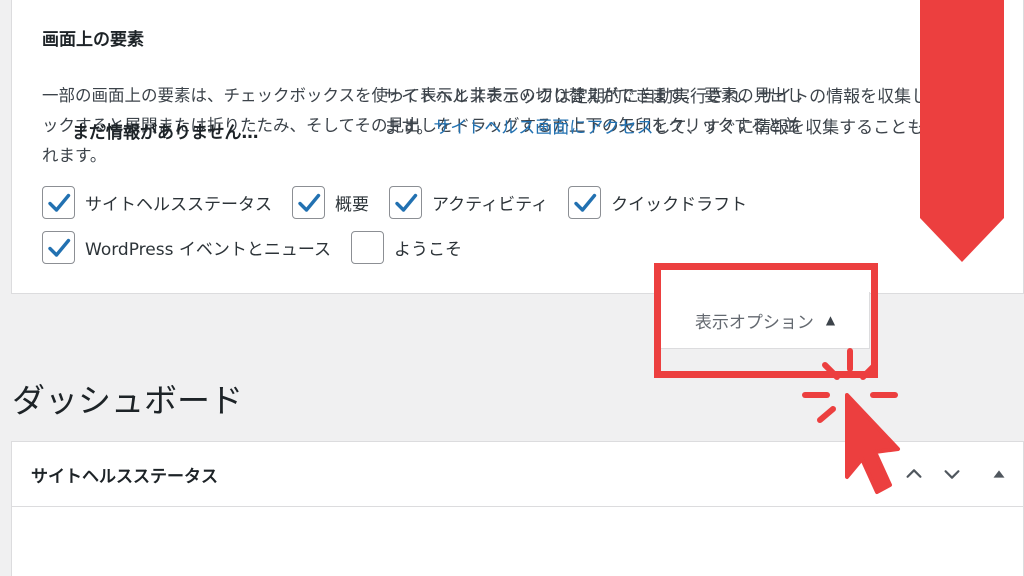 This screenshot has height=576, width=1024. I want to click on checkbox-label: ようこそ, so click(428, 250).